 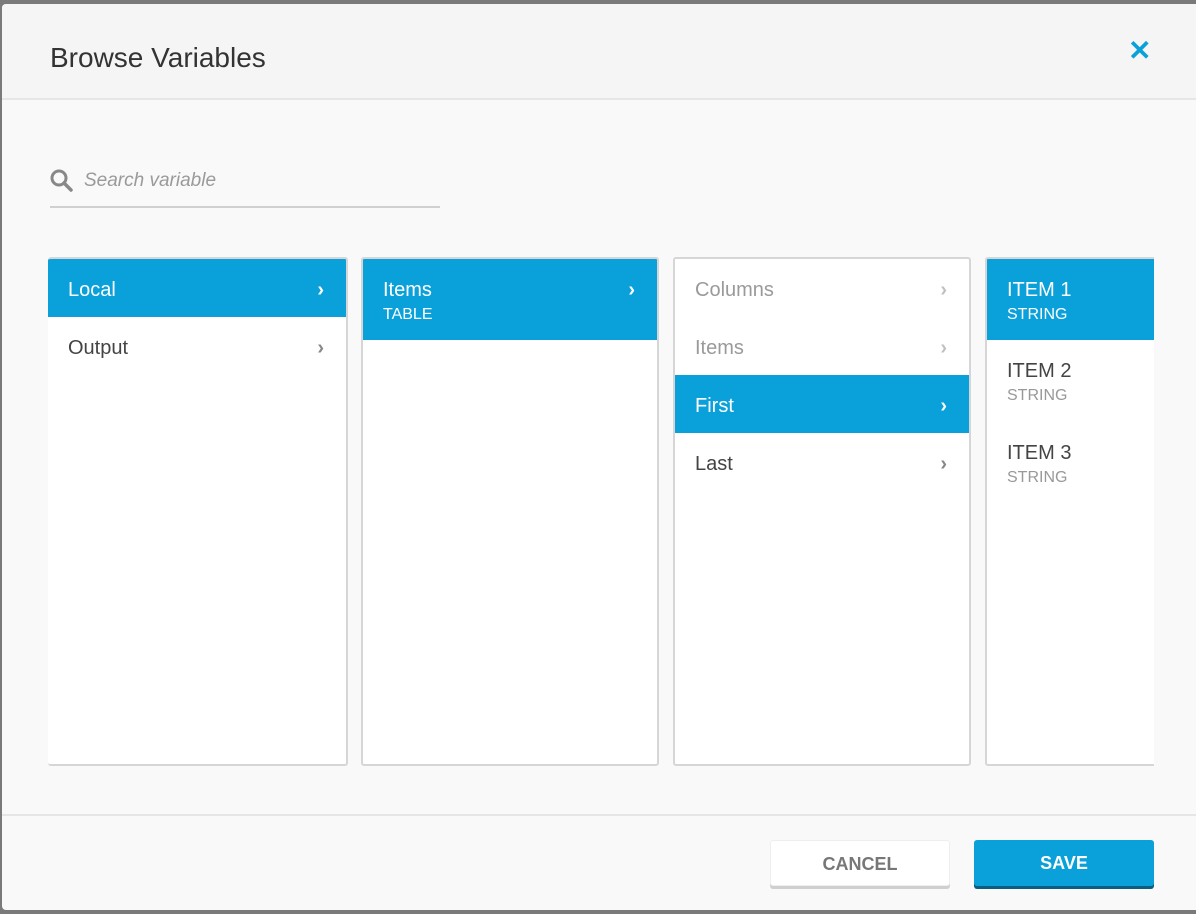 I want to click on list-item-item-3: ITEM 3 STRING, so click(x=1081, y=462).